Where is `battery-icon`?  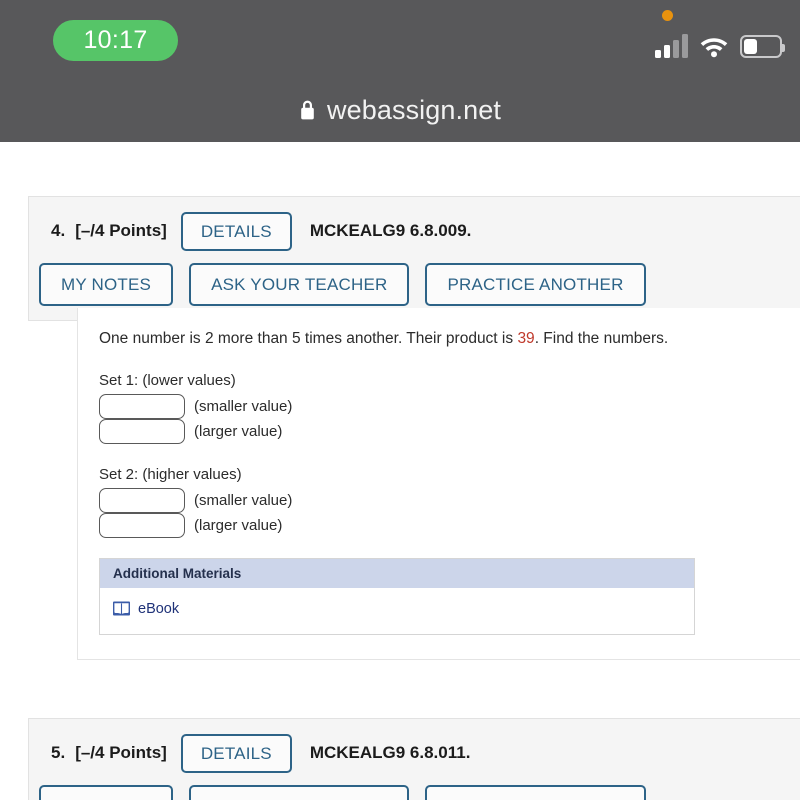 battery-icon is located at coordinates (762, 46).